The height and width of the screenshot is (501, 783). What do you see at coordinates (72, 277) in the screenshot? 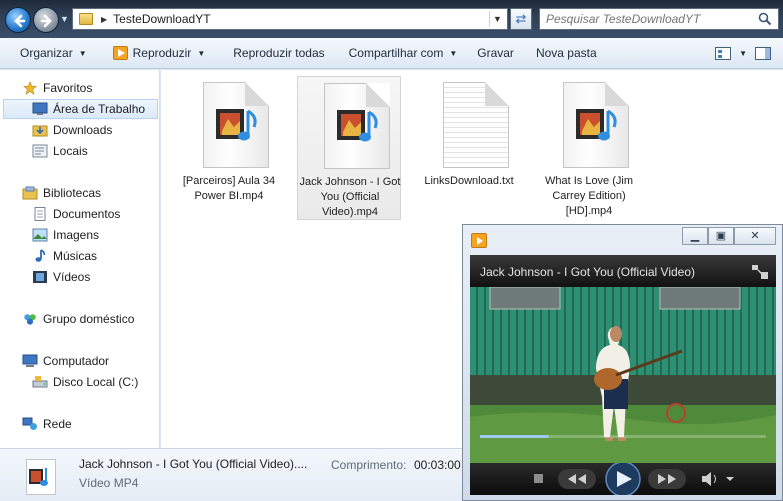
I see `sidebar-item-label: Vídeos` at bounding box center [72, 277].